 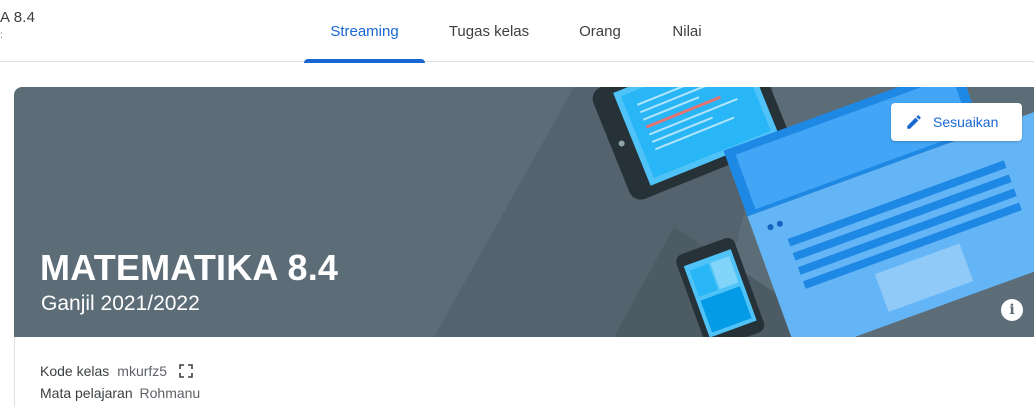 What do you see at coordinates (120, 303) in the screenshot?
I see `class-subtitle: Ganjil 2021/2022` at bounding box center [120, 303].